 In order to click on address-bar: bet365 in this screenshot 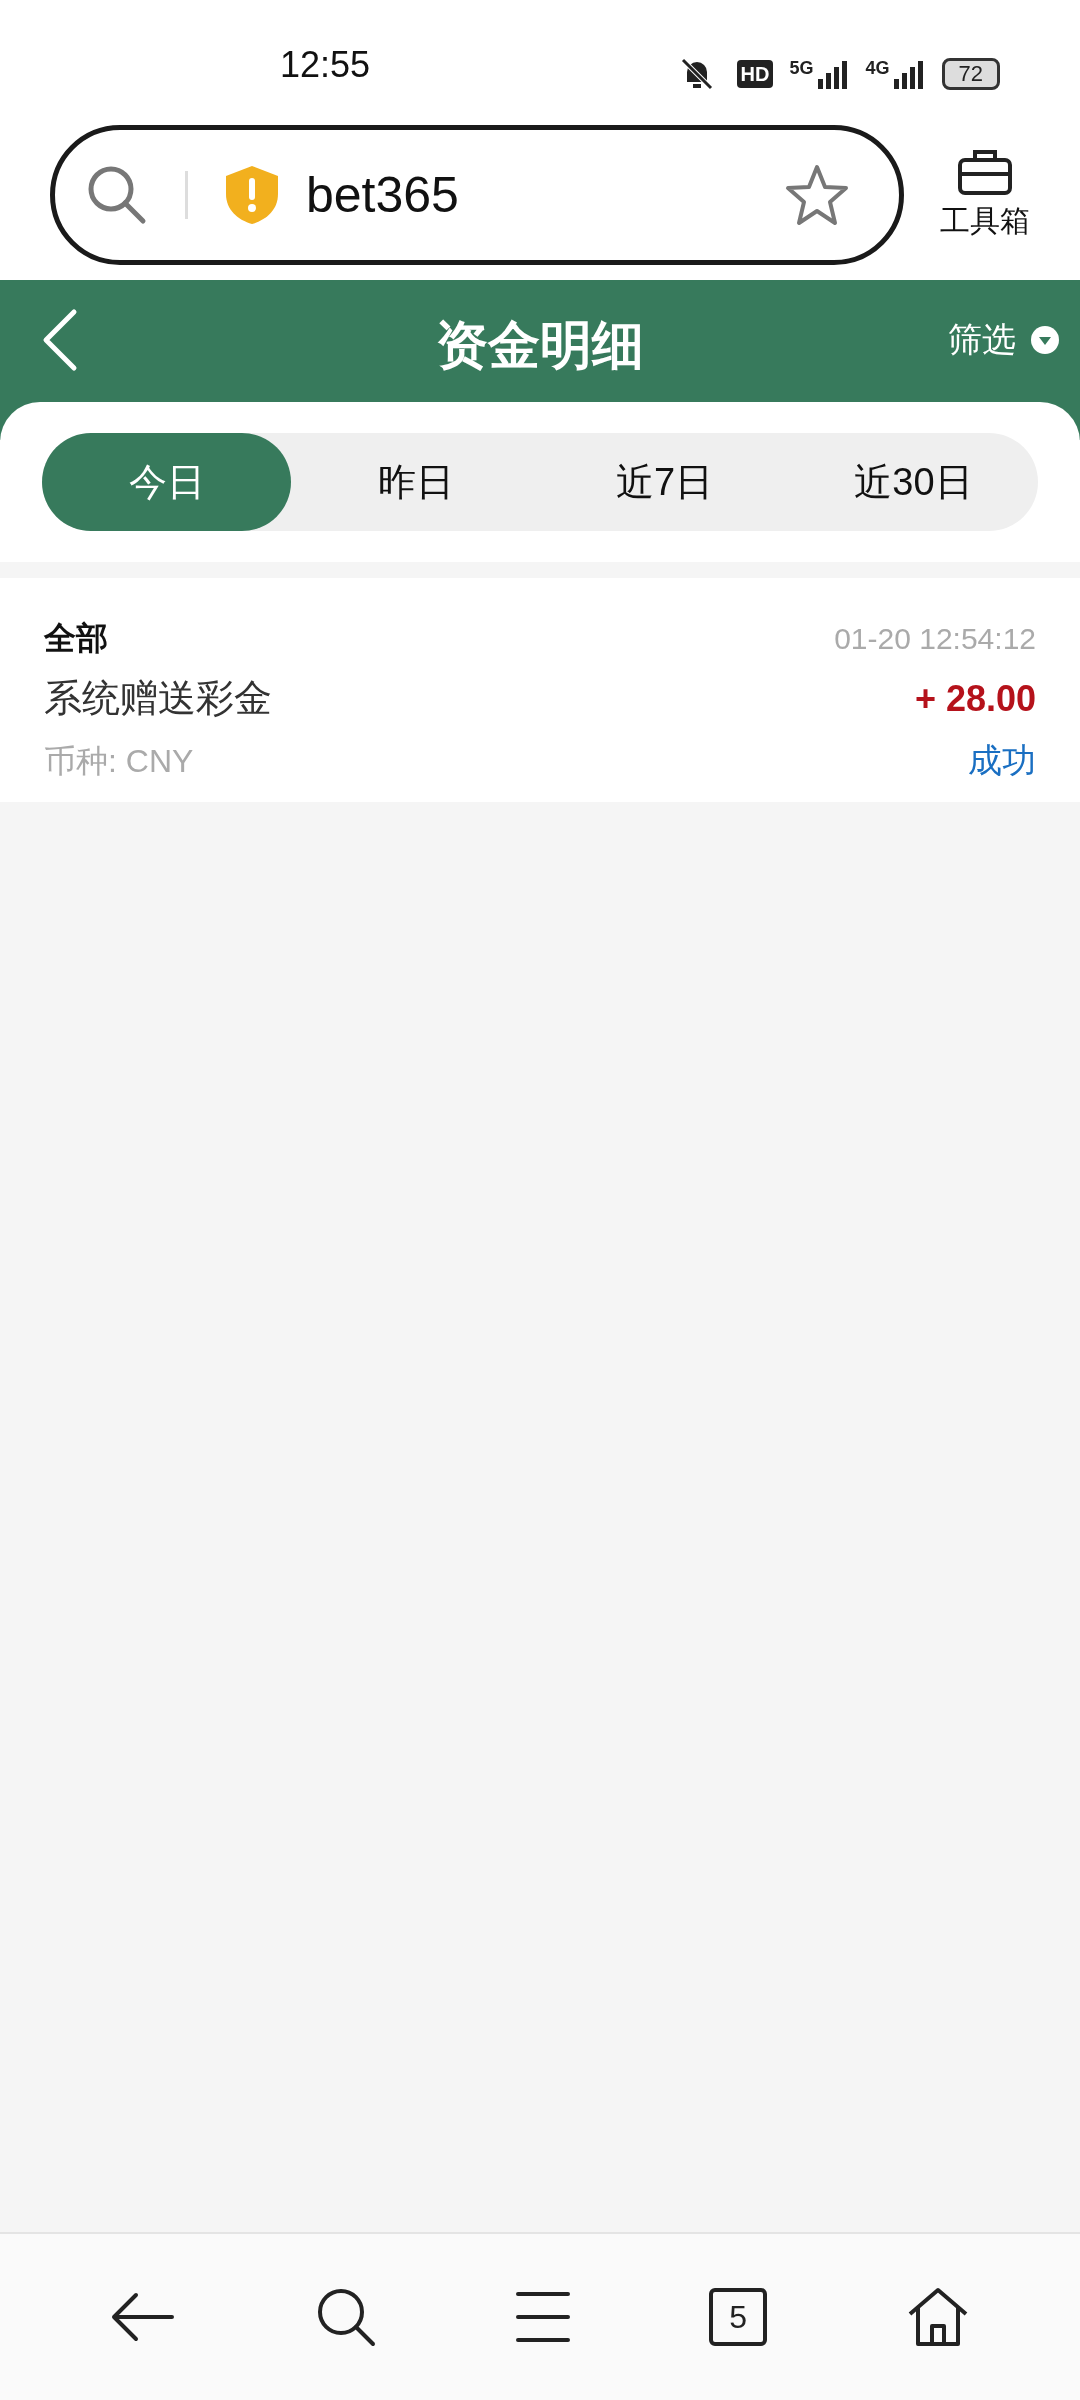, I will do `click(477, 195)`.